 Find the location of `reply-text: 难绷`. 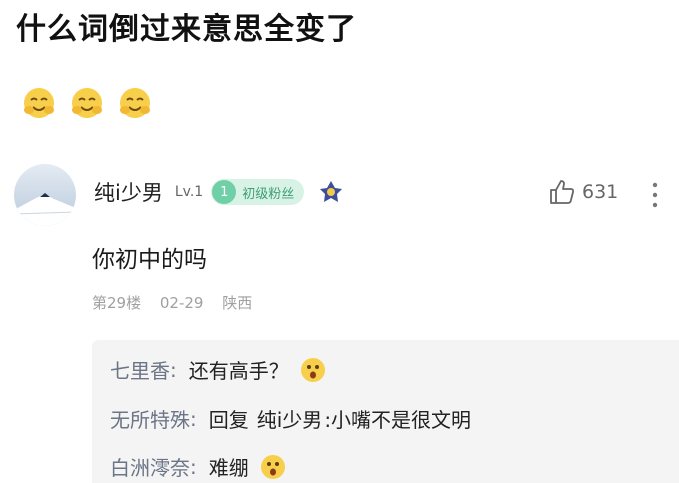

reply-text: 难绷 is located at coordinates (228, 468).